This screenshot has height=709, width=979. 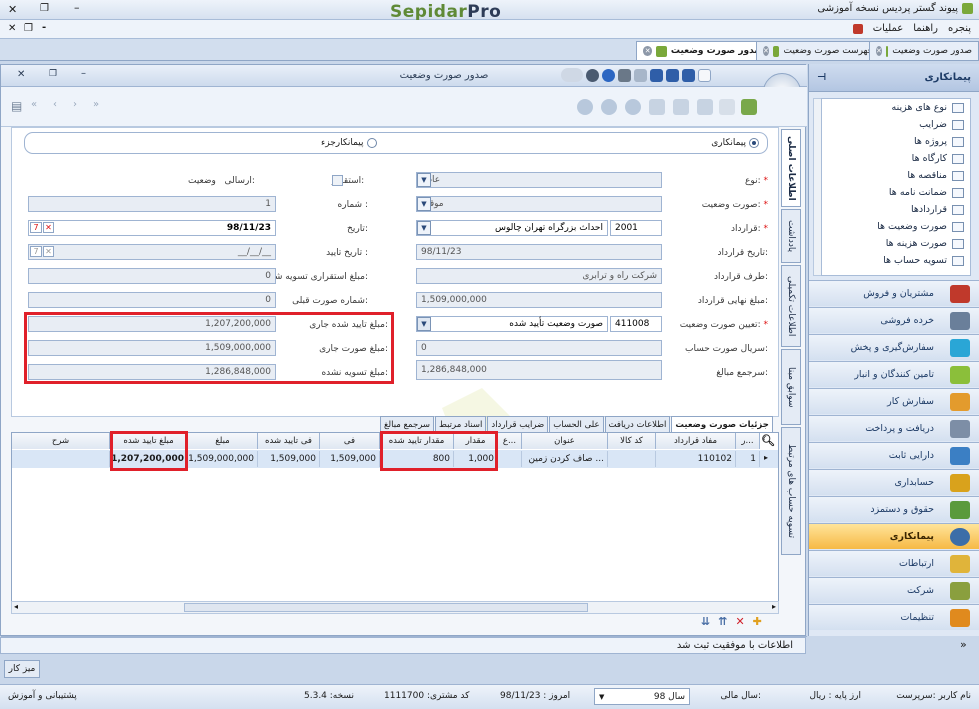 I want to click on tab-main-info: اطلاعات اصلی, so click(x=791, y=168).